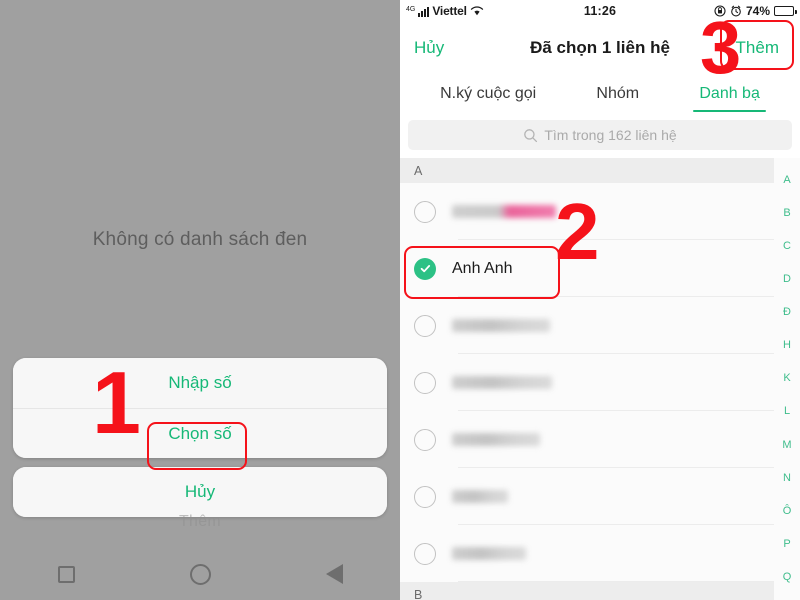 The image size is (800, 600). What do you see at coordinates (116, 402) in the screenshot?
I see `annotation-number-1: 1` at bounding box center [116, 402].